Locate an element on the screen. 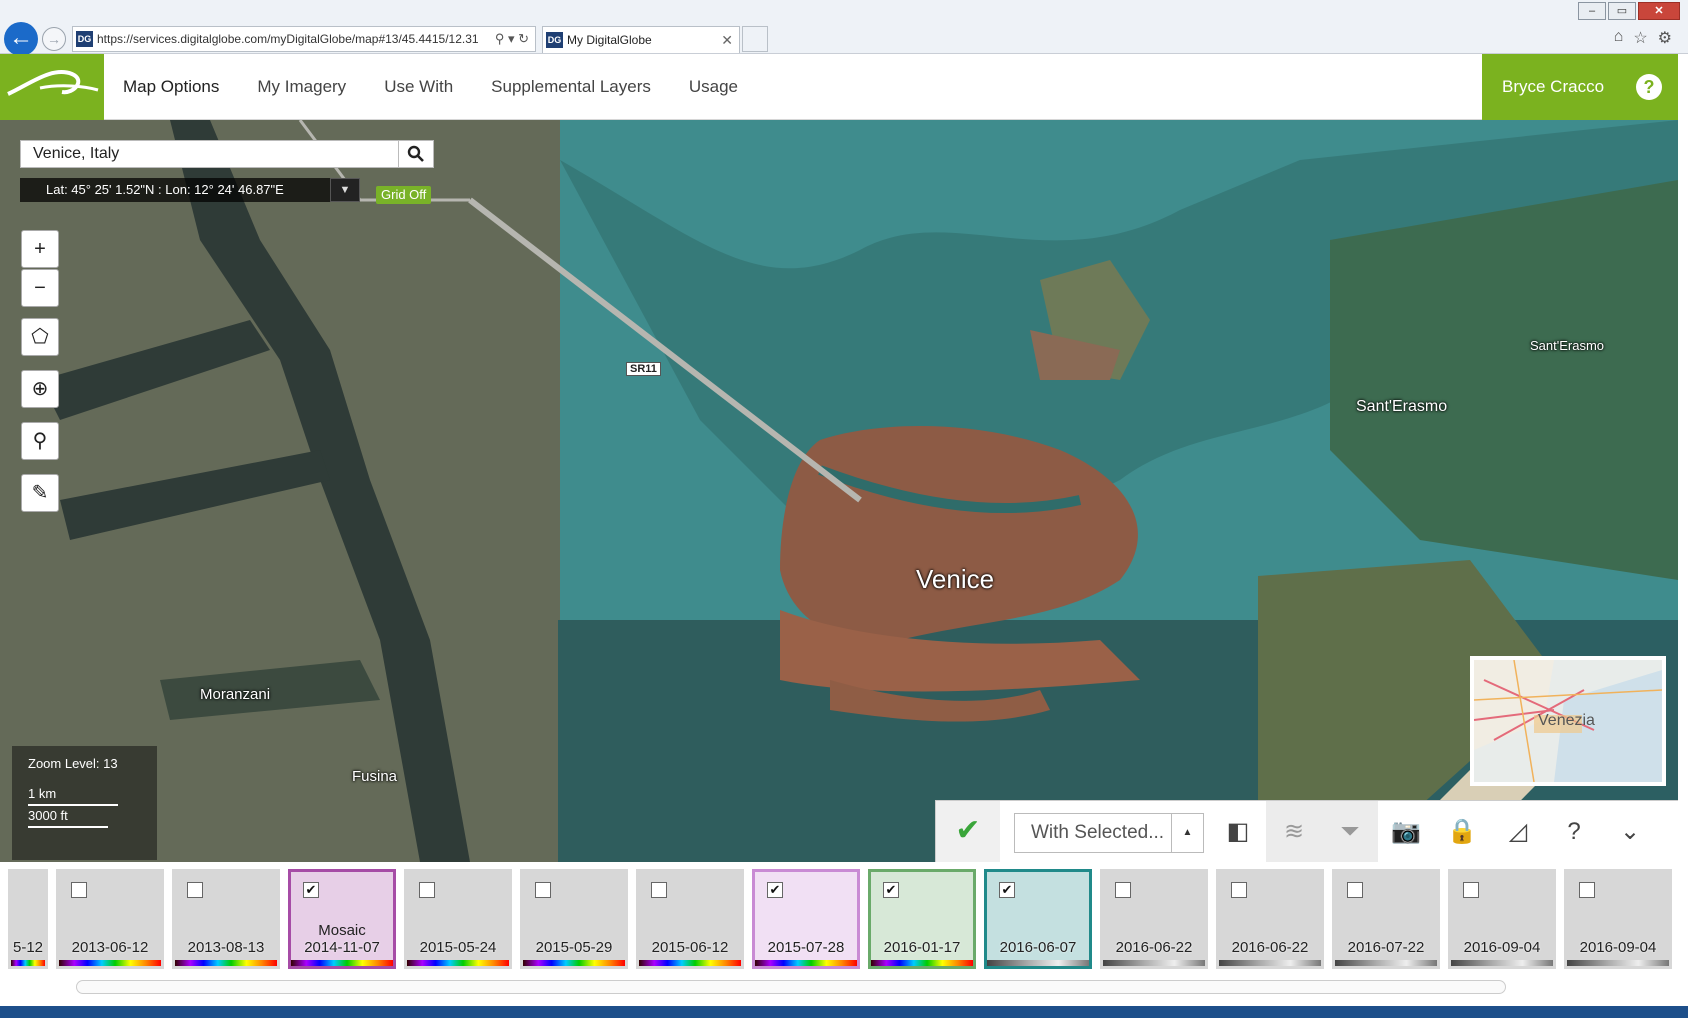 Image resolution: width=1688 pixels, height=1018 pixels. locate-button: ⊕ is located at coordinates (40, 389).